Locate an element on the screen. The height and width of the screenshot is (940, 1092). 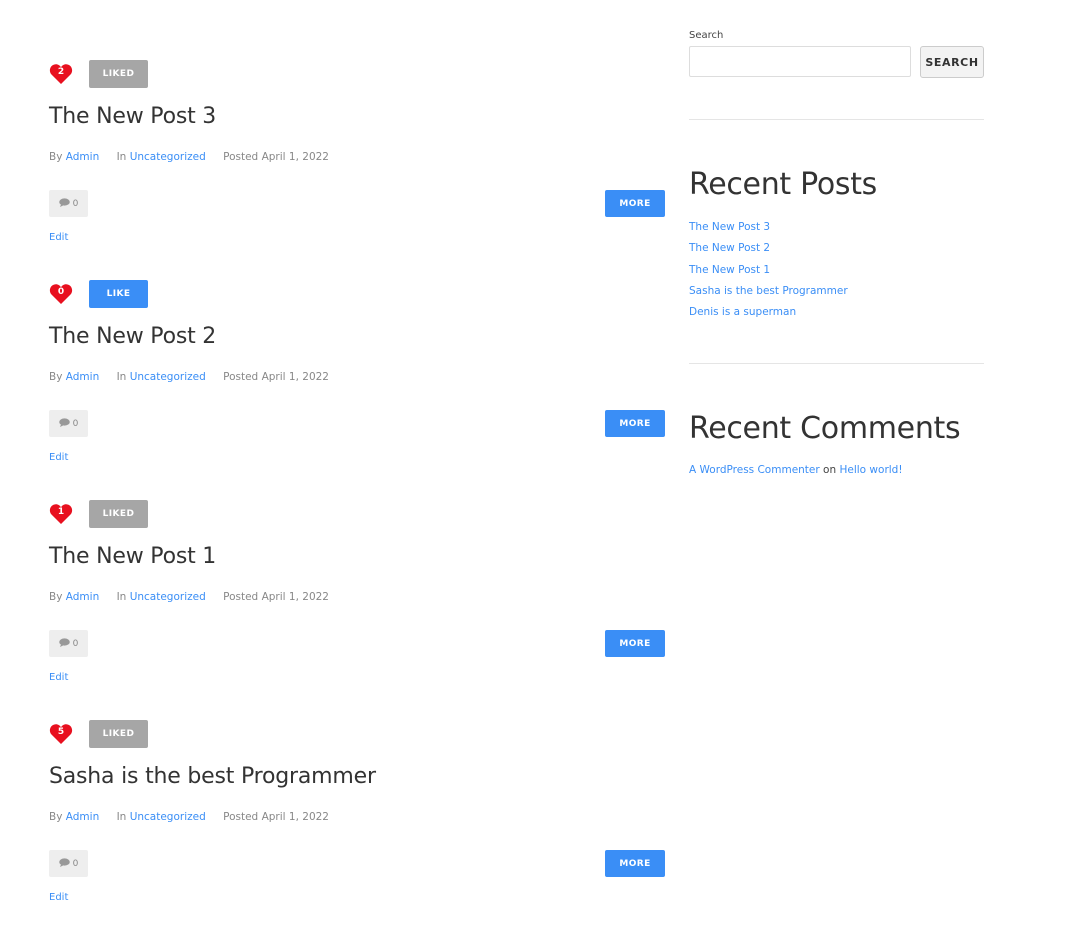
like-row: 1 LIKED is located at coordinates (98, 514).